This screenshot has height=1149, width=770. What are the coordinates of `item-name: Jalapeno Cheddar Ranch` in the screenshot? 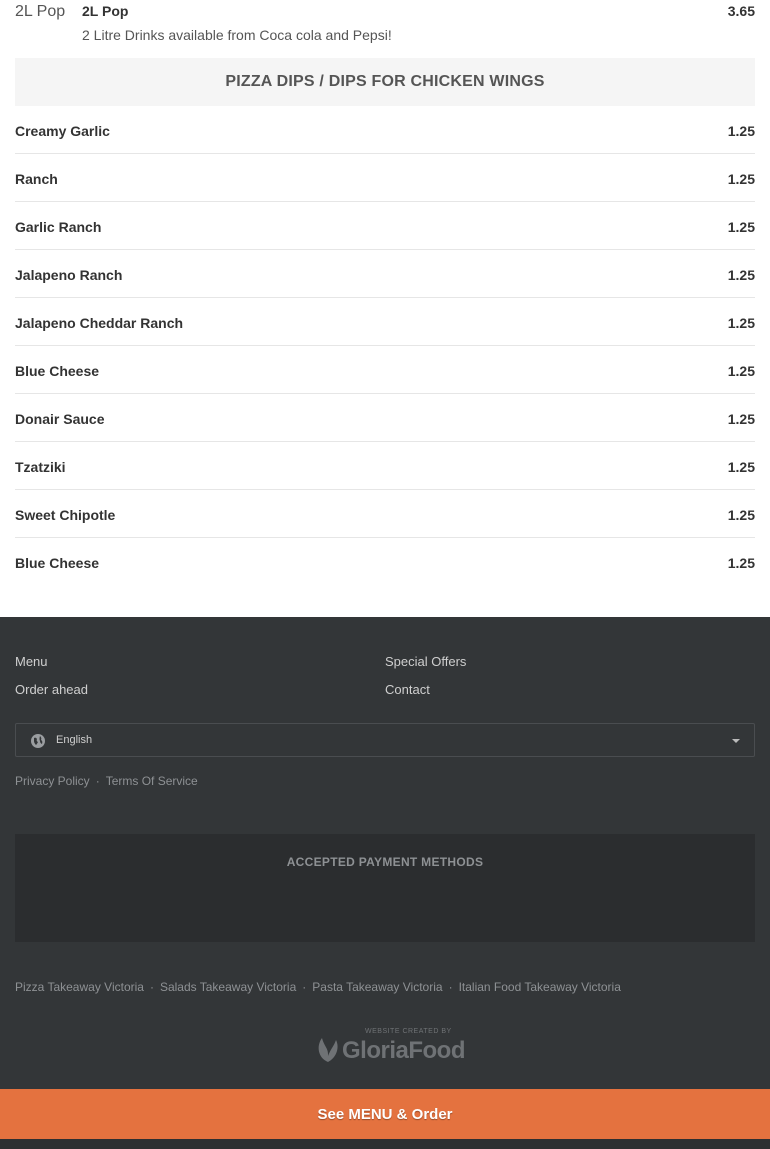 It's located at (99, 323).